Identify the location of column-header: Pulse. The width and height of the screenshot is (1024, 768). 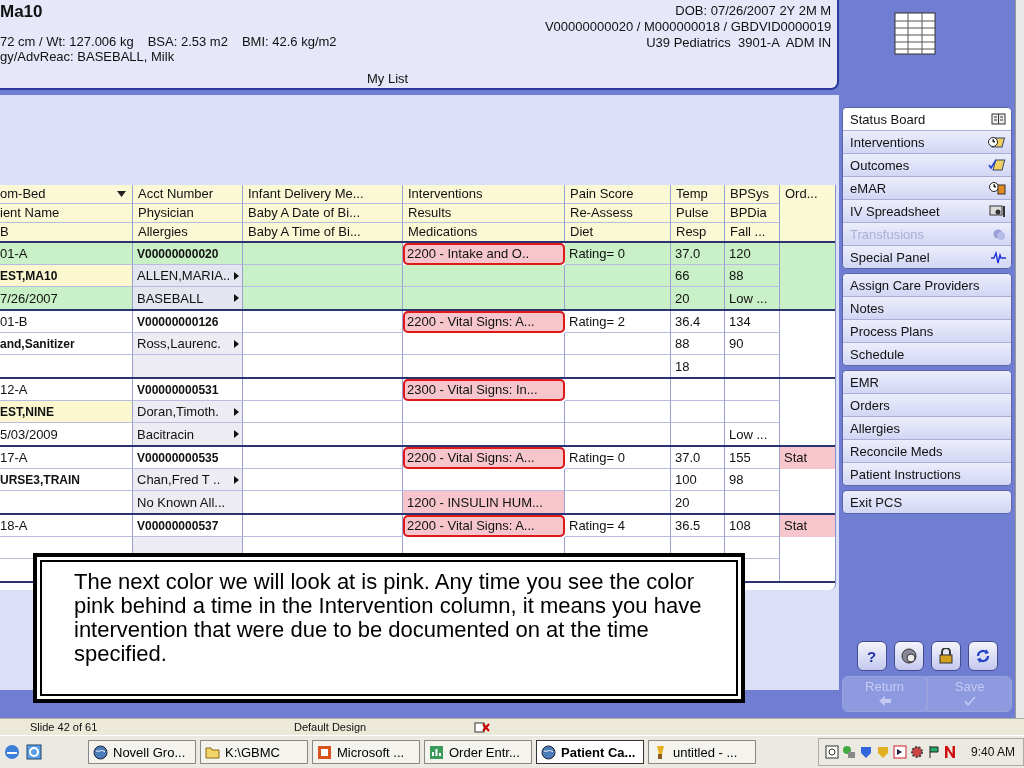
(697, 213).